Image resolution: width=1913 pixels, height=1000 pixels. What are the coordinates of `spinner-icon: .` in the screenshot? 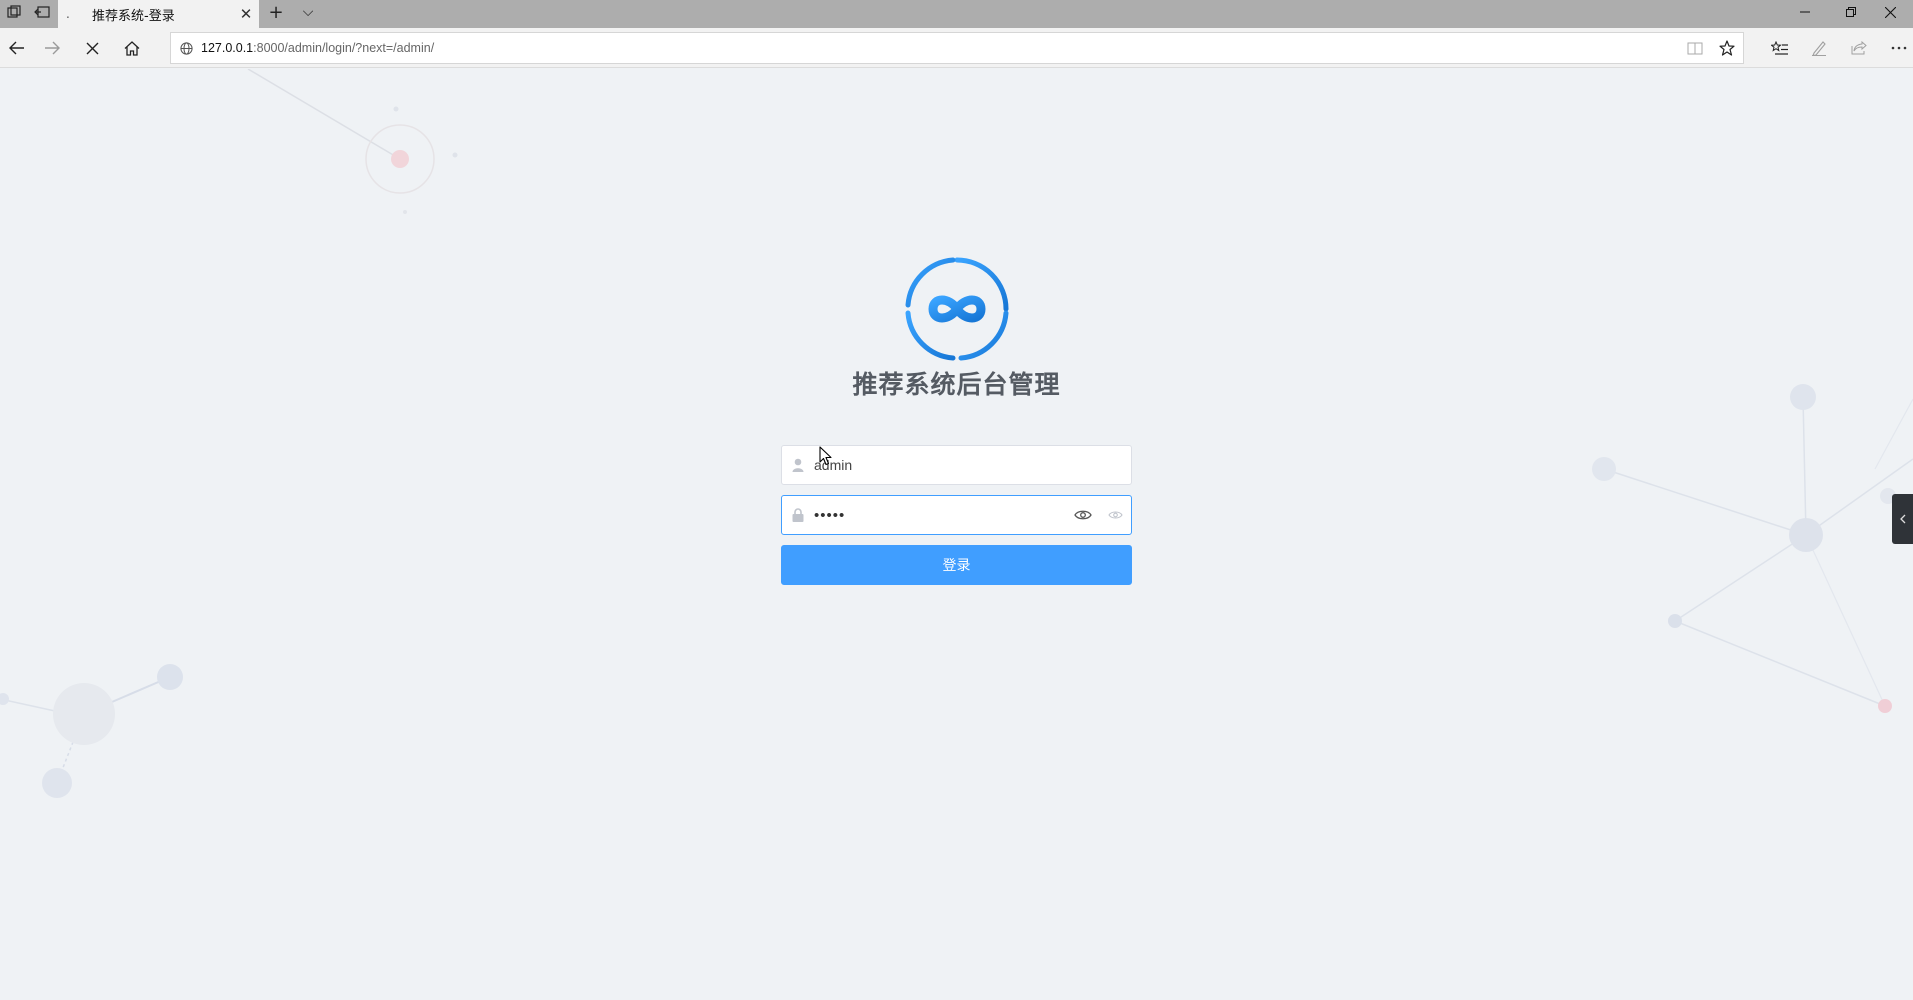 It's located at (68, 14).